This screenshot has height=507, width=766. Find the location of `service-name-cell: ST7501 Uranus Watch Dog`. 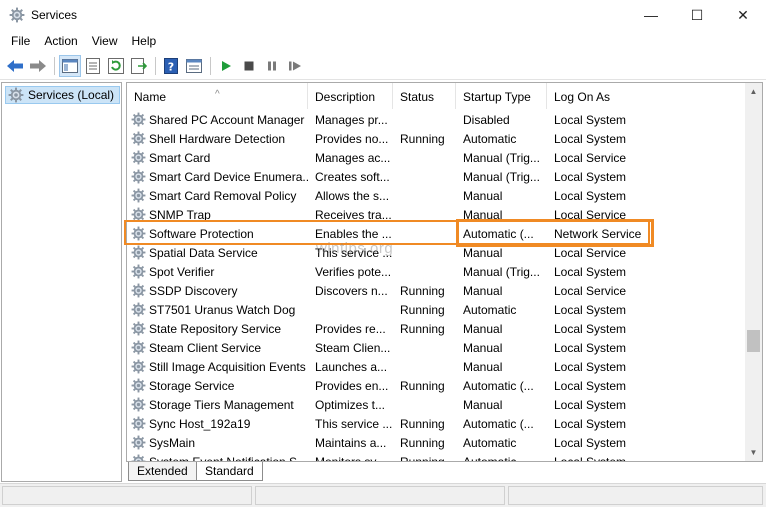

service-name-cell: ST7501 Uranus Watch Dog is located at coordinates (217, 309).